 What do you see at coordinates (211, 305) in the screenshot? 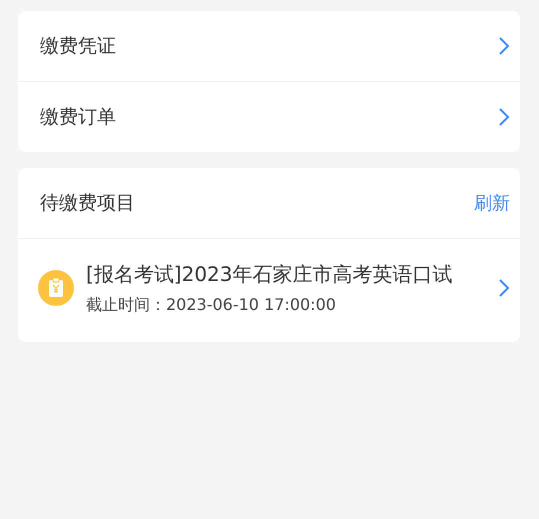
I see `deadline-text: 截止时间：2023-06-10 17:00:00` at bounding box center [211, 305].